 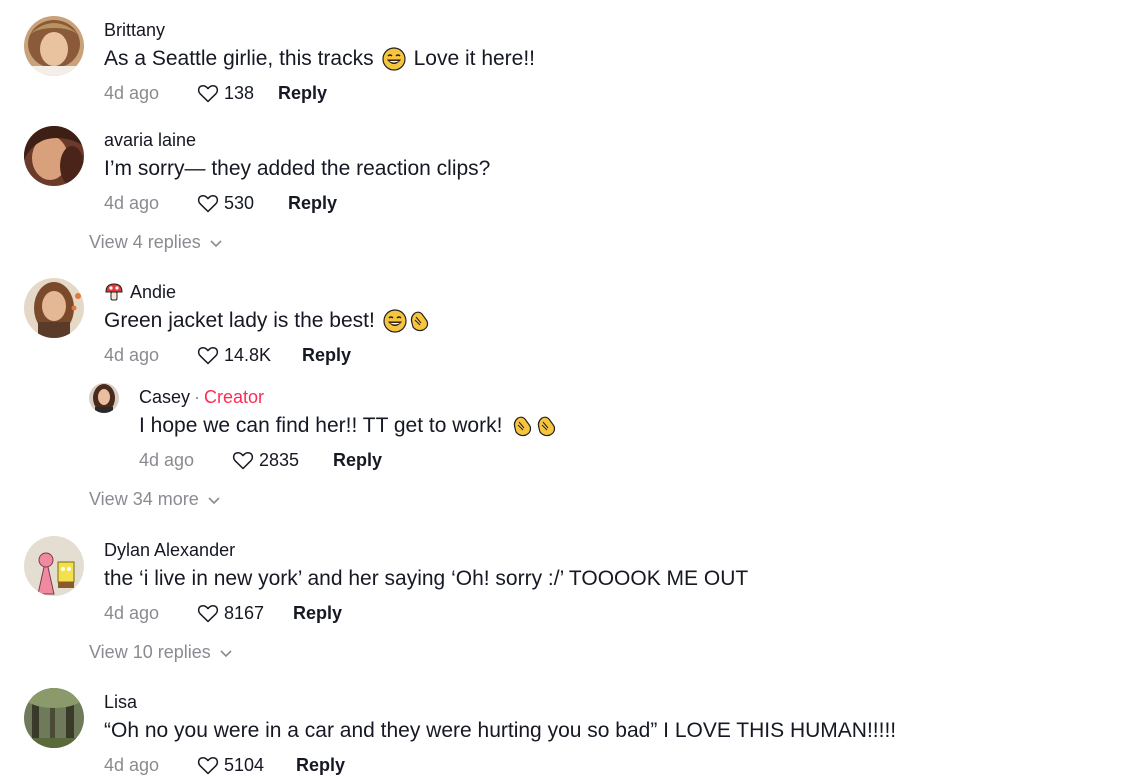 What do you see at coordinates (426, 550) in the screenshot?
I see `comment-username: Dylan Alexander` at bounding box center [426, 550].